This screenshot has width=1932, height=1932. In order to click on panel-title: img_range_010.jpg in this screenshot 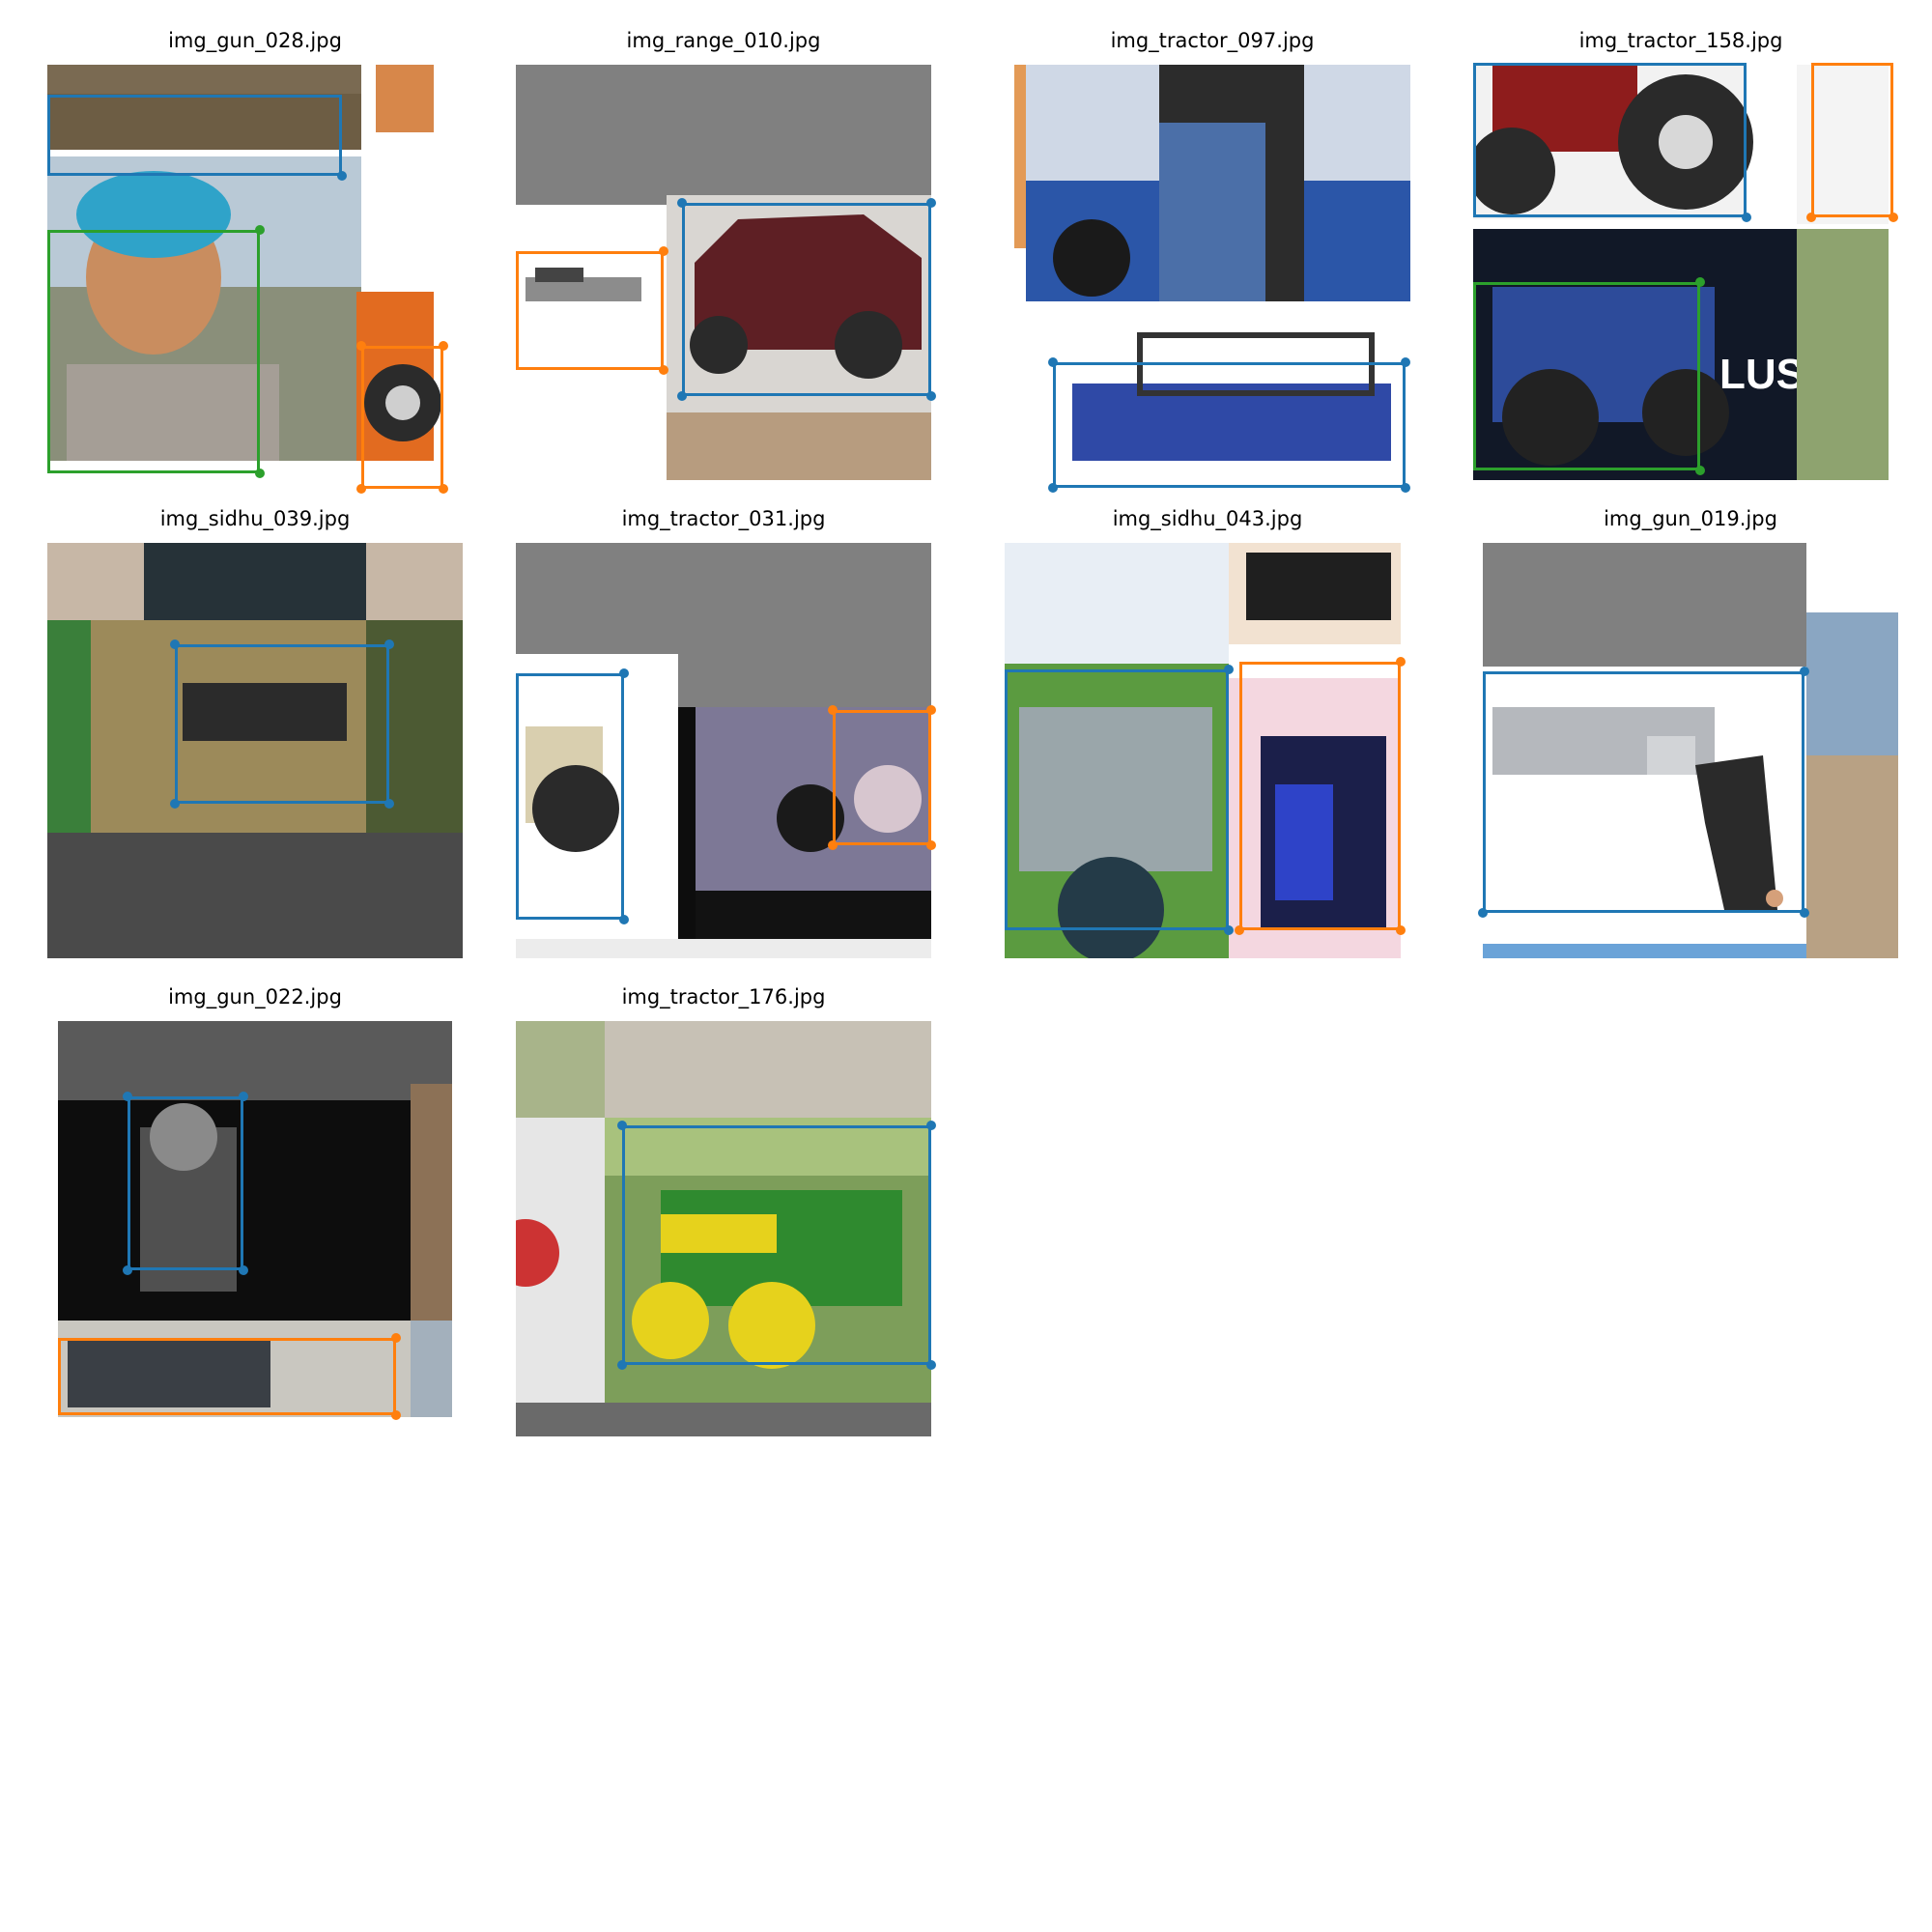, I will do `click(723, 40)`.